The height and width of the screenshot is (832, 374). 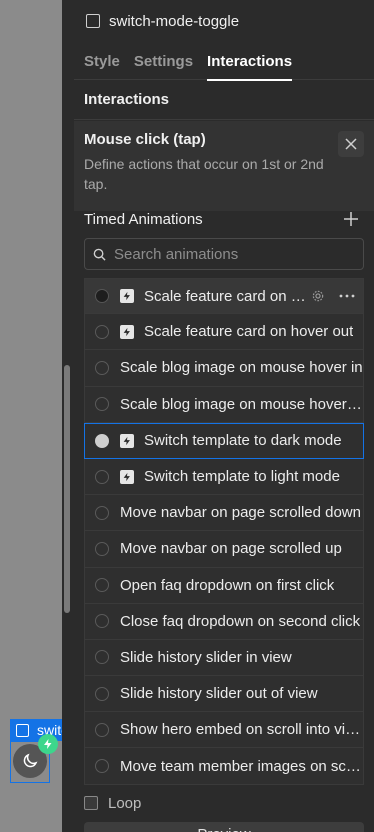 I want to click on list-item: Move navbar on page scrolled up, so click(x=224, y=549).